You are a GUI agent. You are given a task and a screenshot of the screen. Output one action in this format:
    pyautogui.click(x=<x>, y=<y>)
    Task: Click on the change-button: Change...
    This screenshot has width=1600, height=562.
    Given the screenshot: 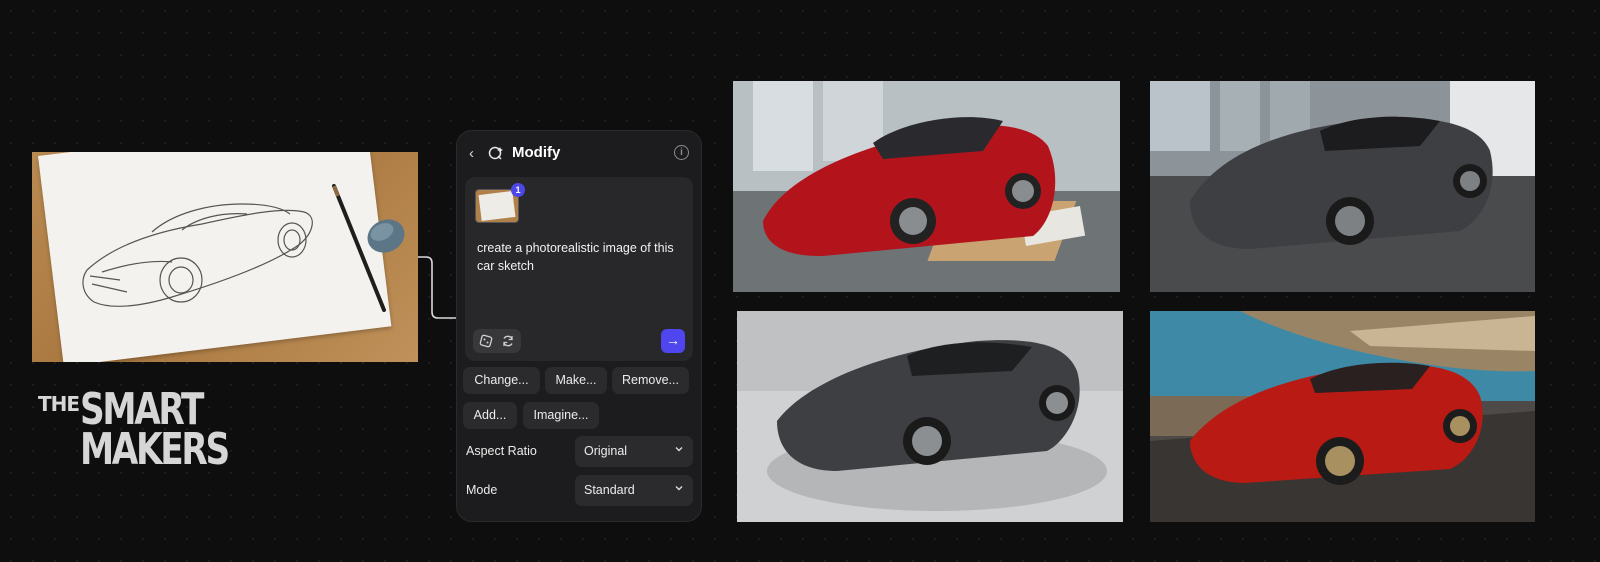 What is the action you would take?
    pyautogui.click(x=501, y=380)
    